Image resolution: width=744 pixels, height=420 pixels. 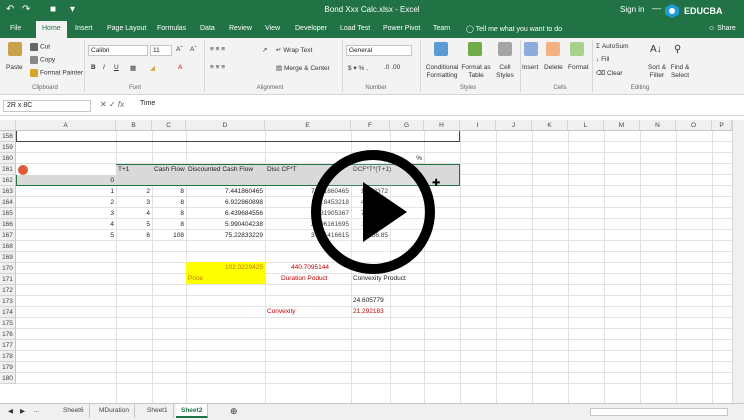 I want to click on merge-center-button: ▤ Merge & Center, so click(x=303, y=68).